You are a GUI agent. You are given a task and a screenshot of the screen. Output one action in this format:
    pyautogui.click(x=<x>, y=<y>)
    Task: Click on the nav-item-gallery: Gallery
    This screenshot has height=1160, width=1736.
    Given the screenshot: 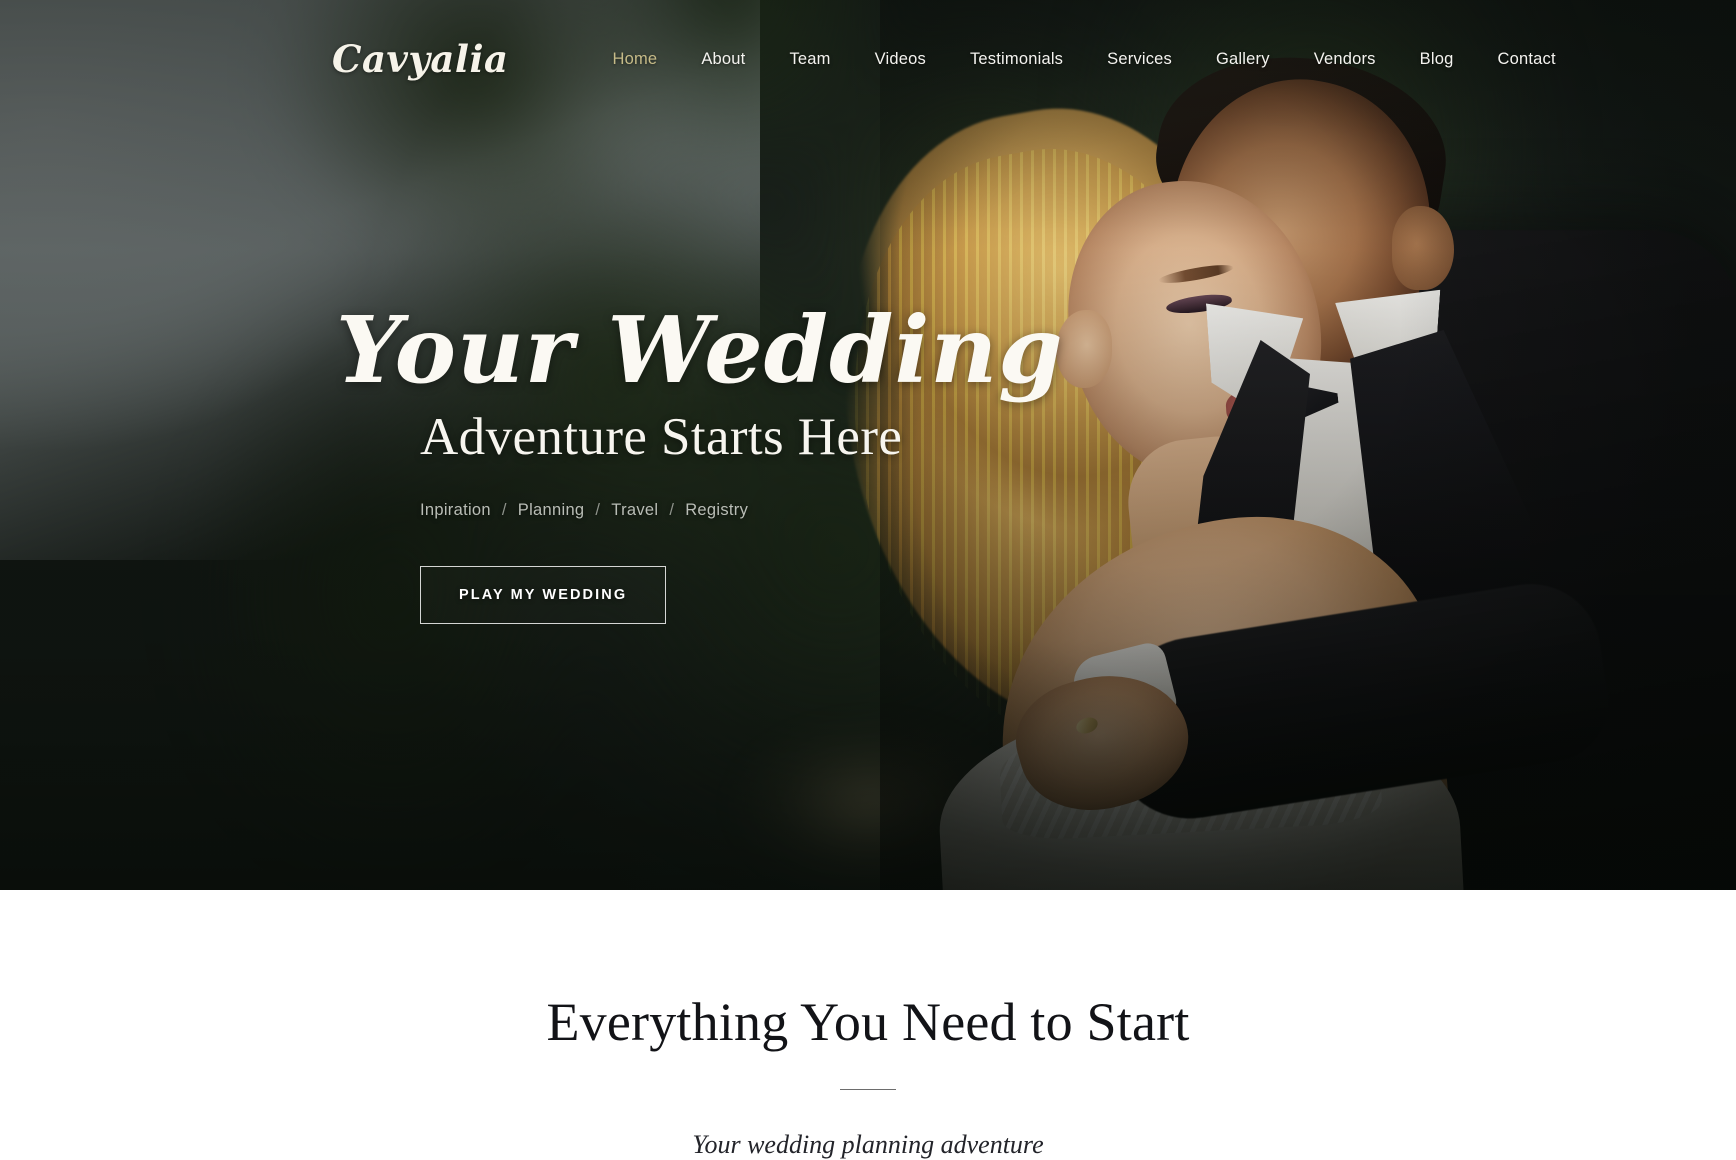 What is the action you would take?
    pyautogui.click(x=1243, y=59)
    